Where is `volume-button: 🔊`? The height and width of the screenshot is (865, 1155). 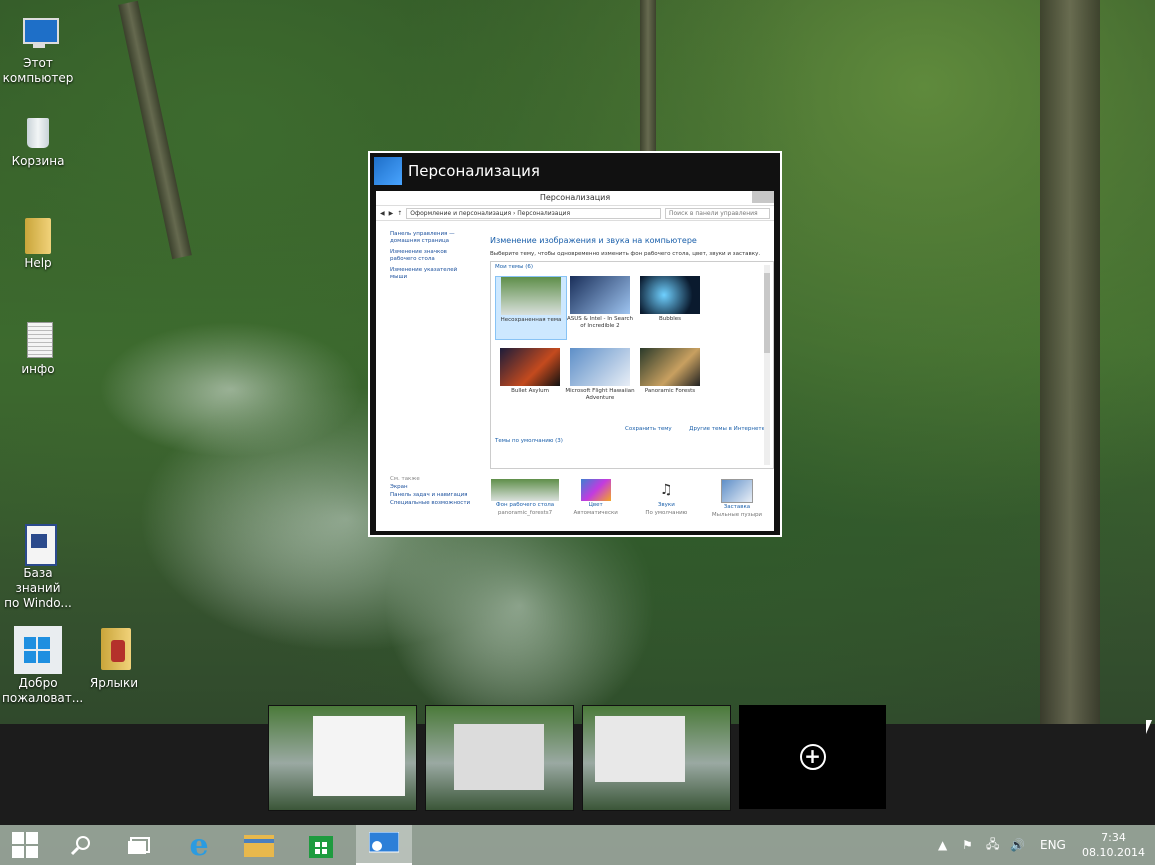
volume-button: 🔊 is located at coordinates (1017, 845).